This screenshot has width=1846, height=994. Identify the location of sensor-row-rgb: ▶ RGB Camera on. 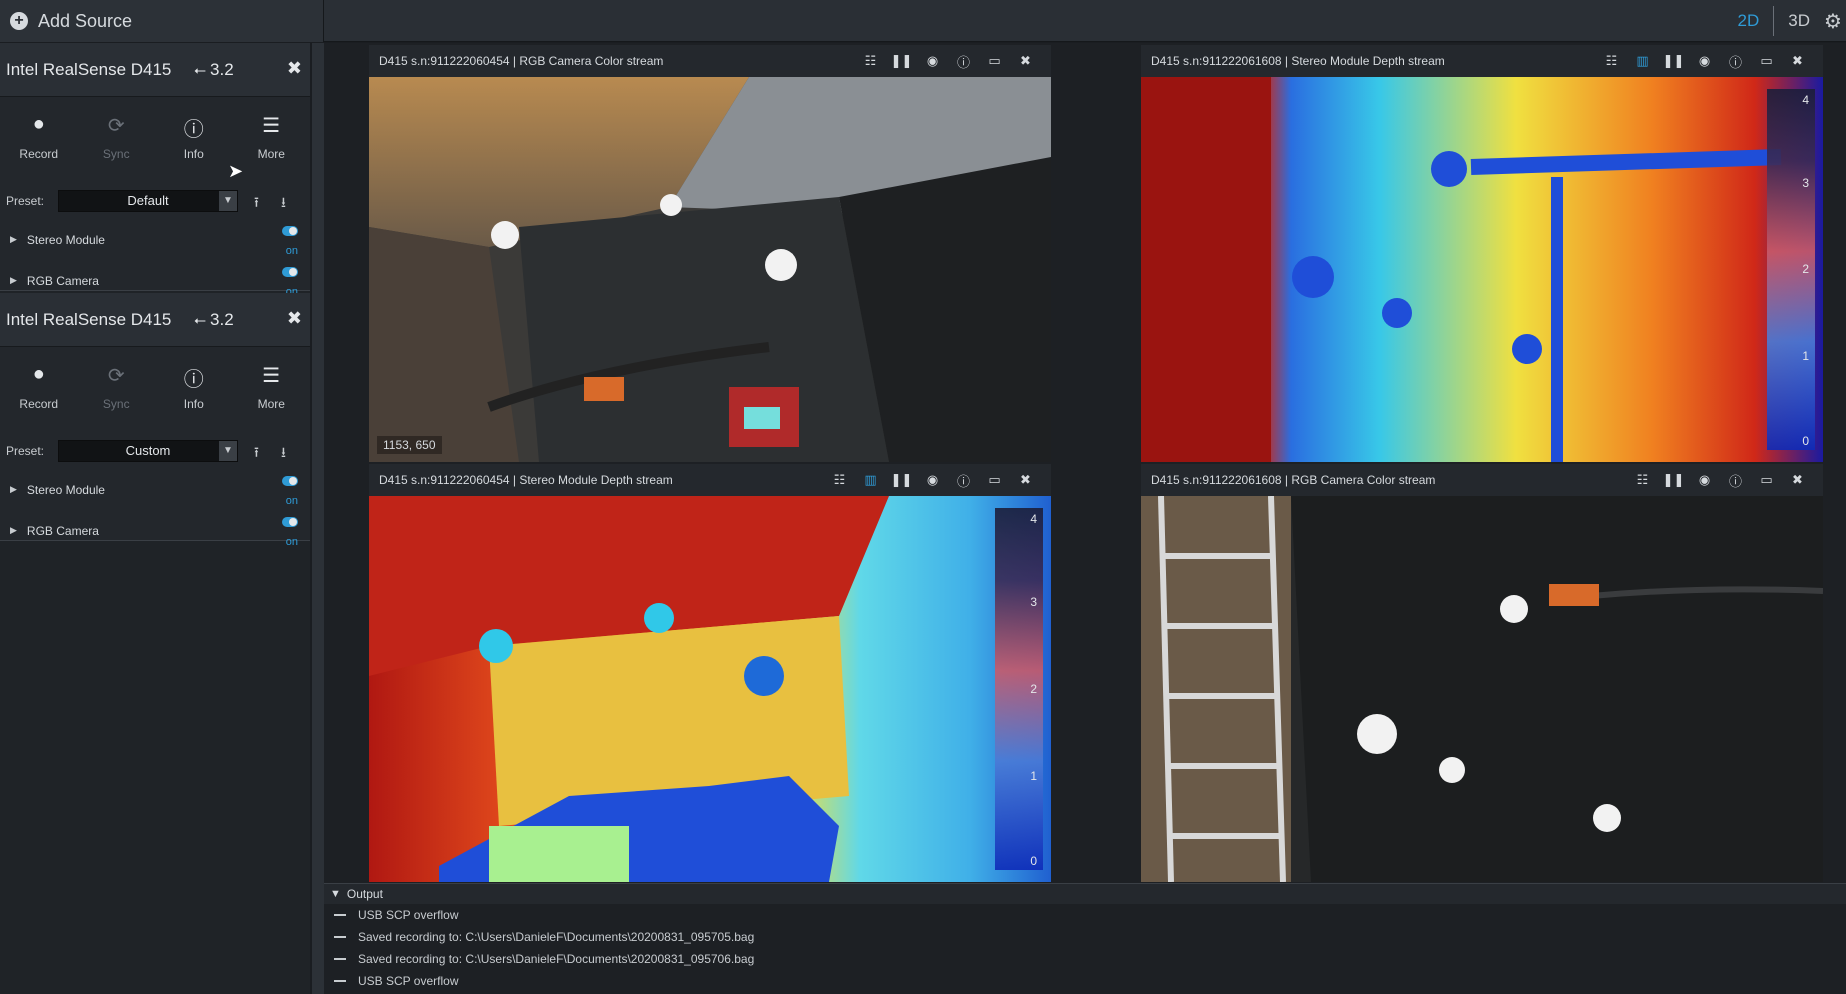
(155, 530).